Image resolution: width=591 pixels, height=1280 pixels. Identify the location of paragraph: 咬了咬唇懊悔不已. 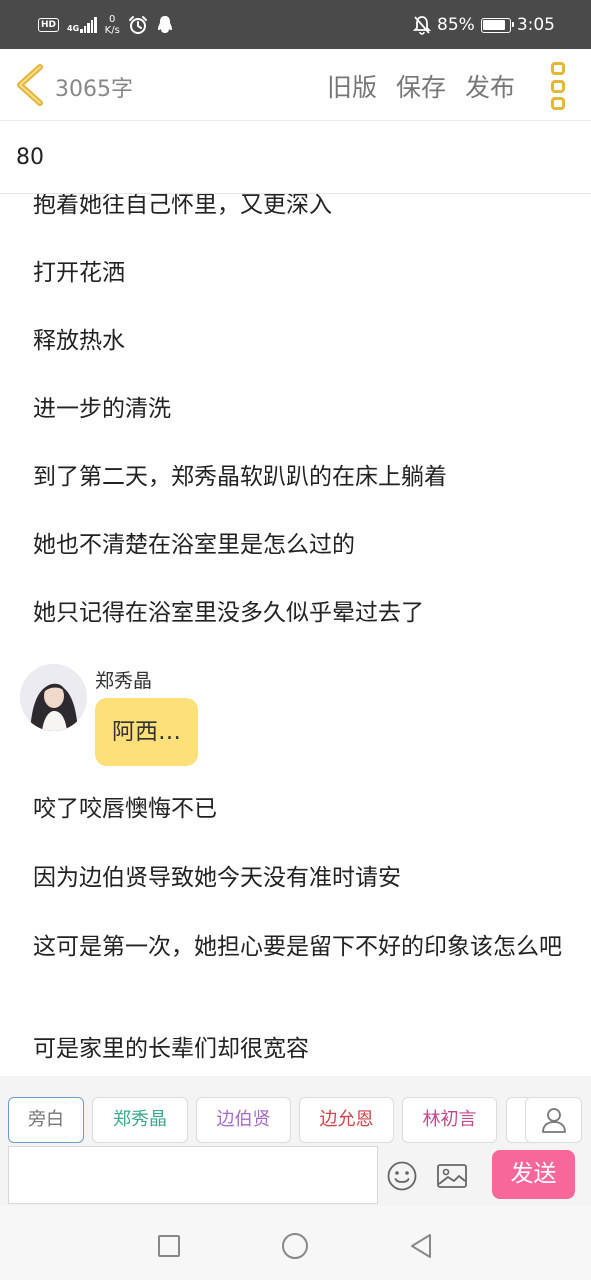
(125, 809).